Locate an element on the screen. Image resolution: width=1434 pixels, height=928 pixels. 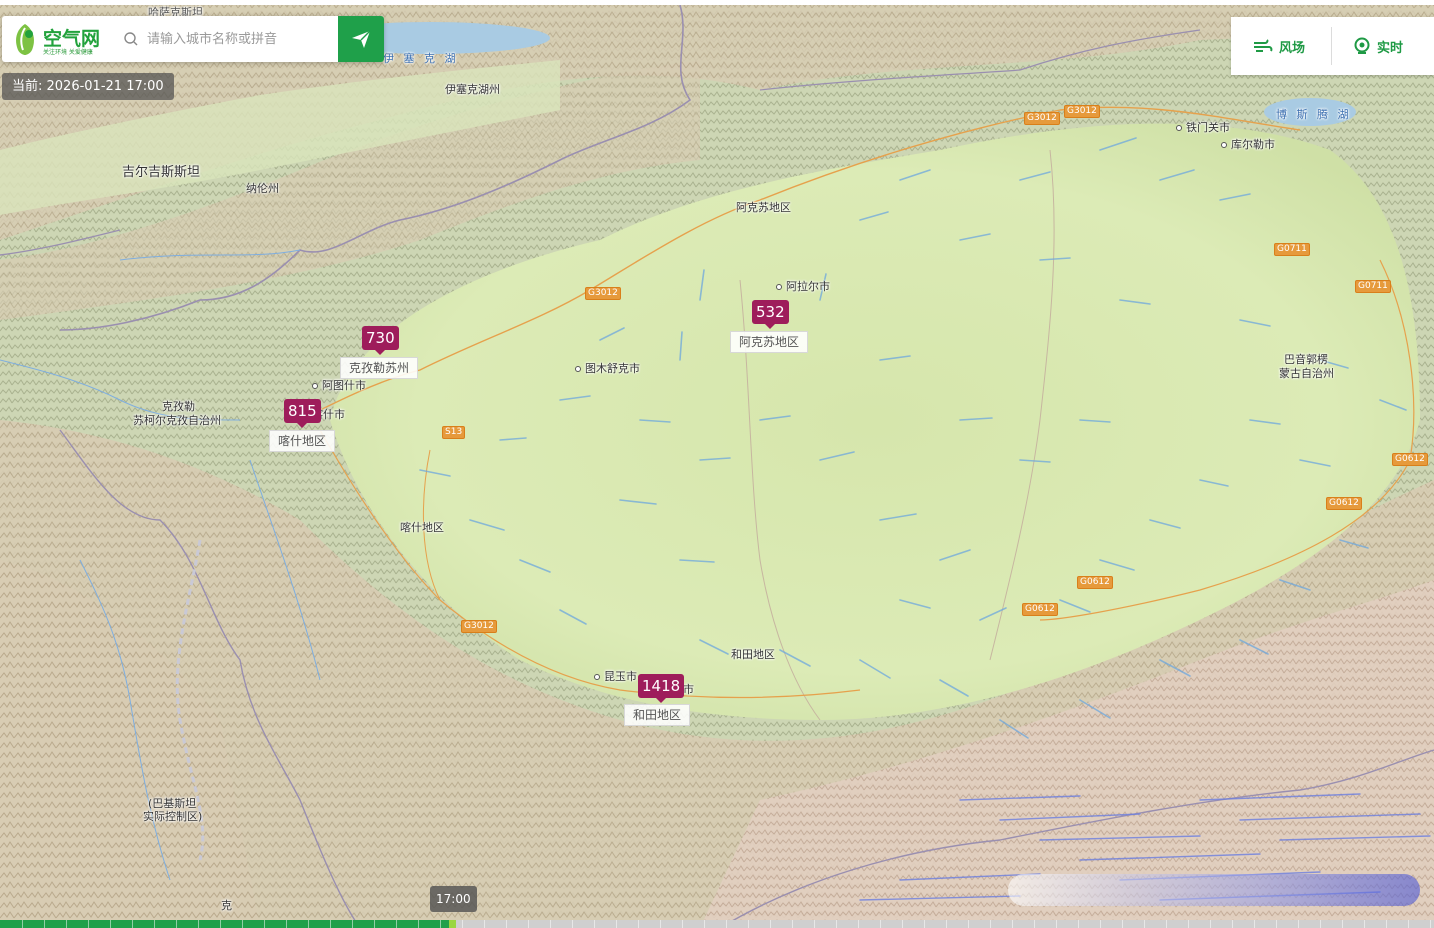
timeline-track is located at coordinates (717, 924).